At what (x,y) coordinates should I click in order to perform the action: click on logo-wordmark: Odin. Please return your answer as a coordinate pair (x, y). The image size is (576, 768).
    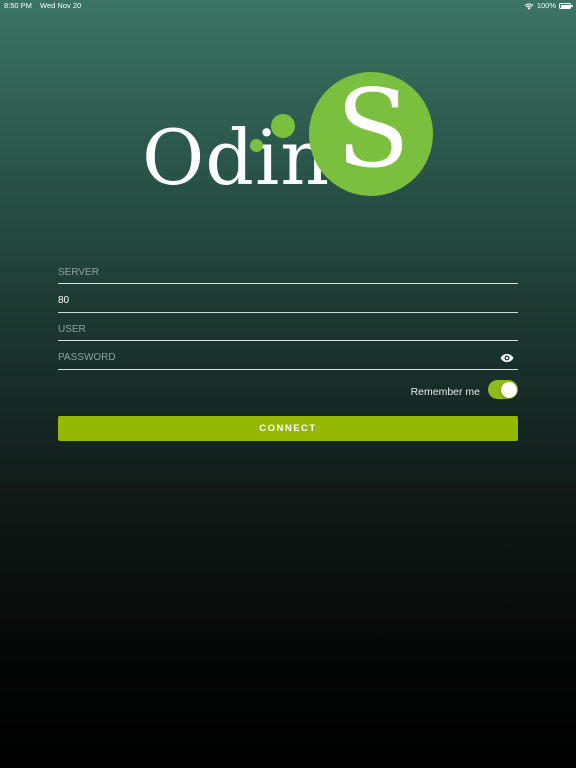
    Looking at the image, I should click on (236, 157).